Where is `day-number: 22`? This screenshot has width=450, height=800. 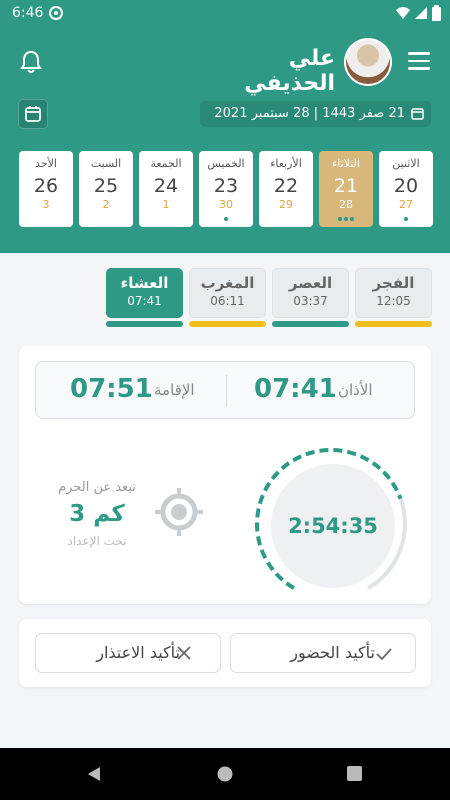 day-number: 22 is located at coordinates (286, 186).